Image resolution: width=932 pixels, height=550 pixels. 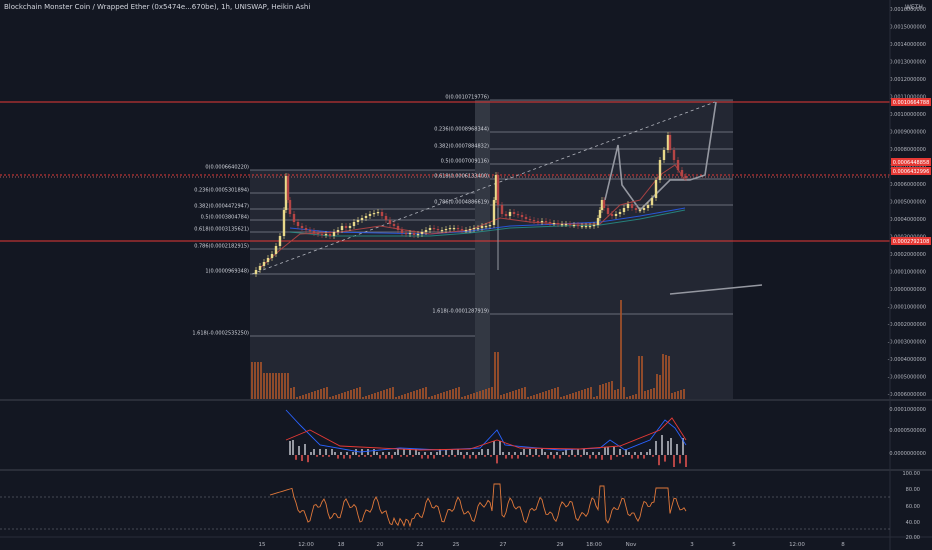 I want to click on time-axis-label: 29, so click(x=560, y=545).